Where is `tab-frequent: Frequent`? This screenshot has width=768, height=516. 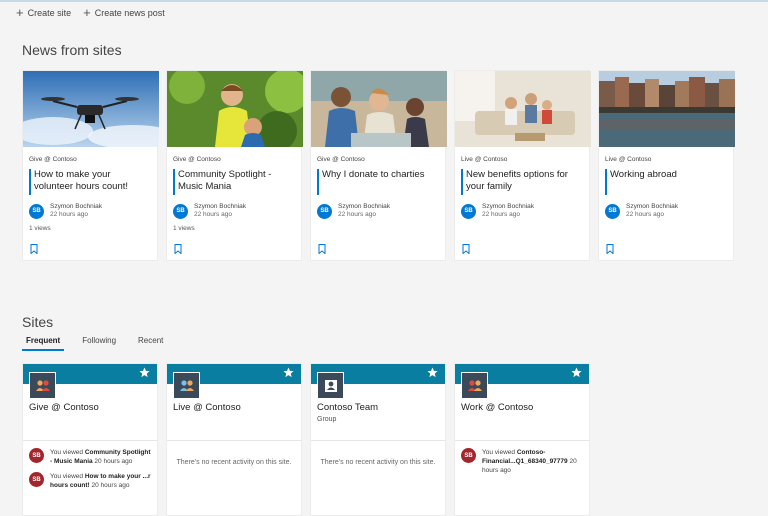 tab-frequent: Frequent is located at coordinates (43, 343).